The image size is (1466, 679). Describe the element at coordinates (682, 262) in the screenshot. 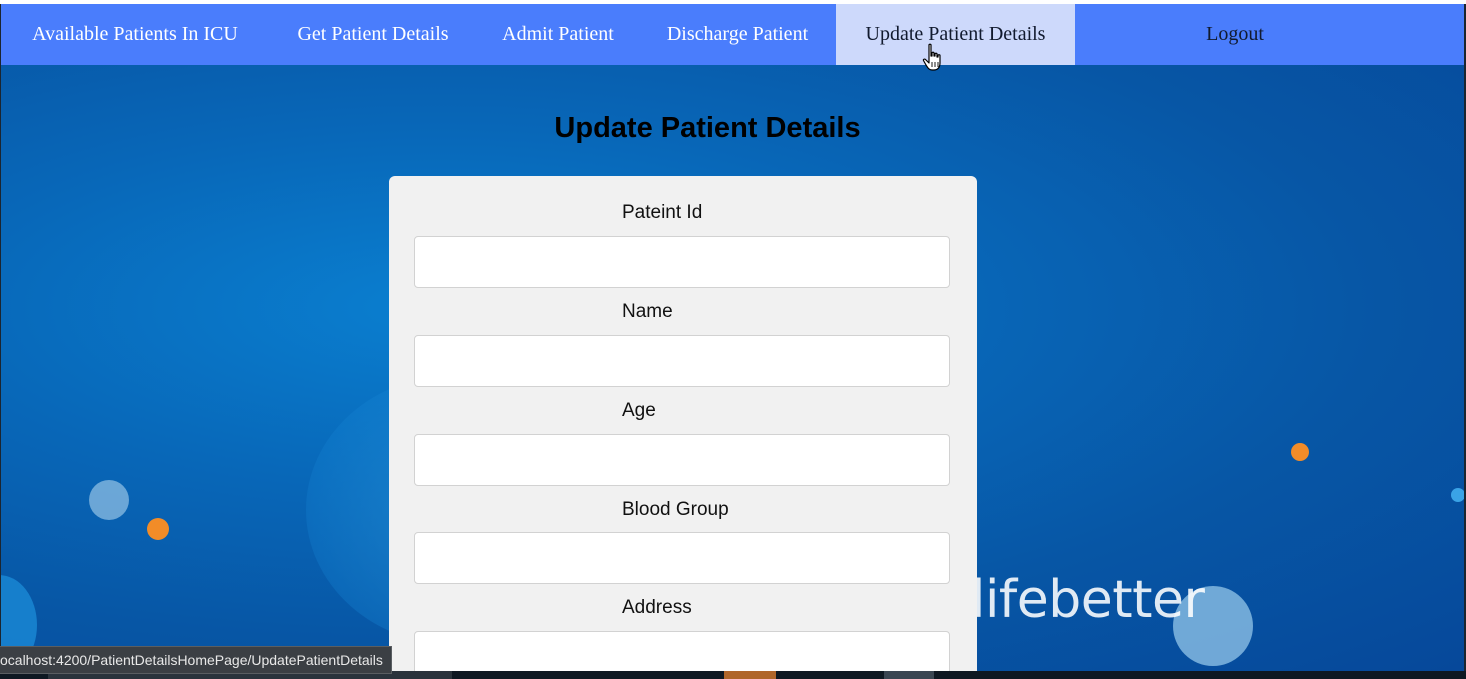

I see `patient-id-input` at that location.